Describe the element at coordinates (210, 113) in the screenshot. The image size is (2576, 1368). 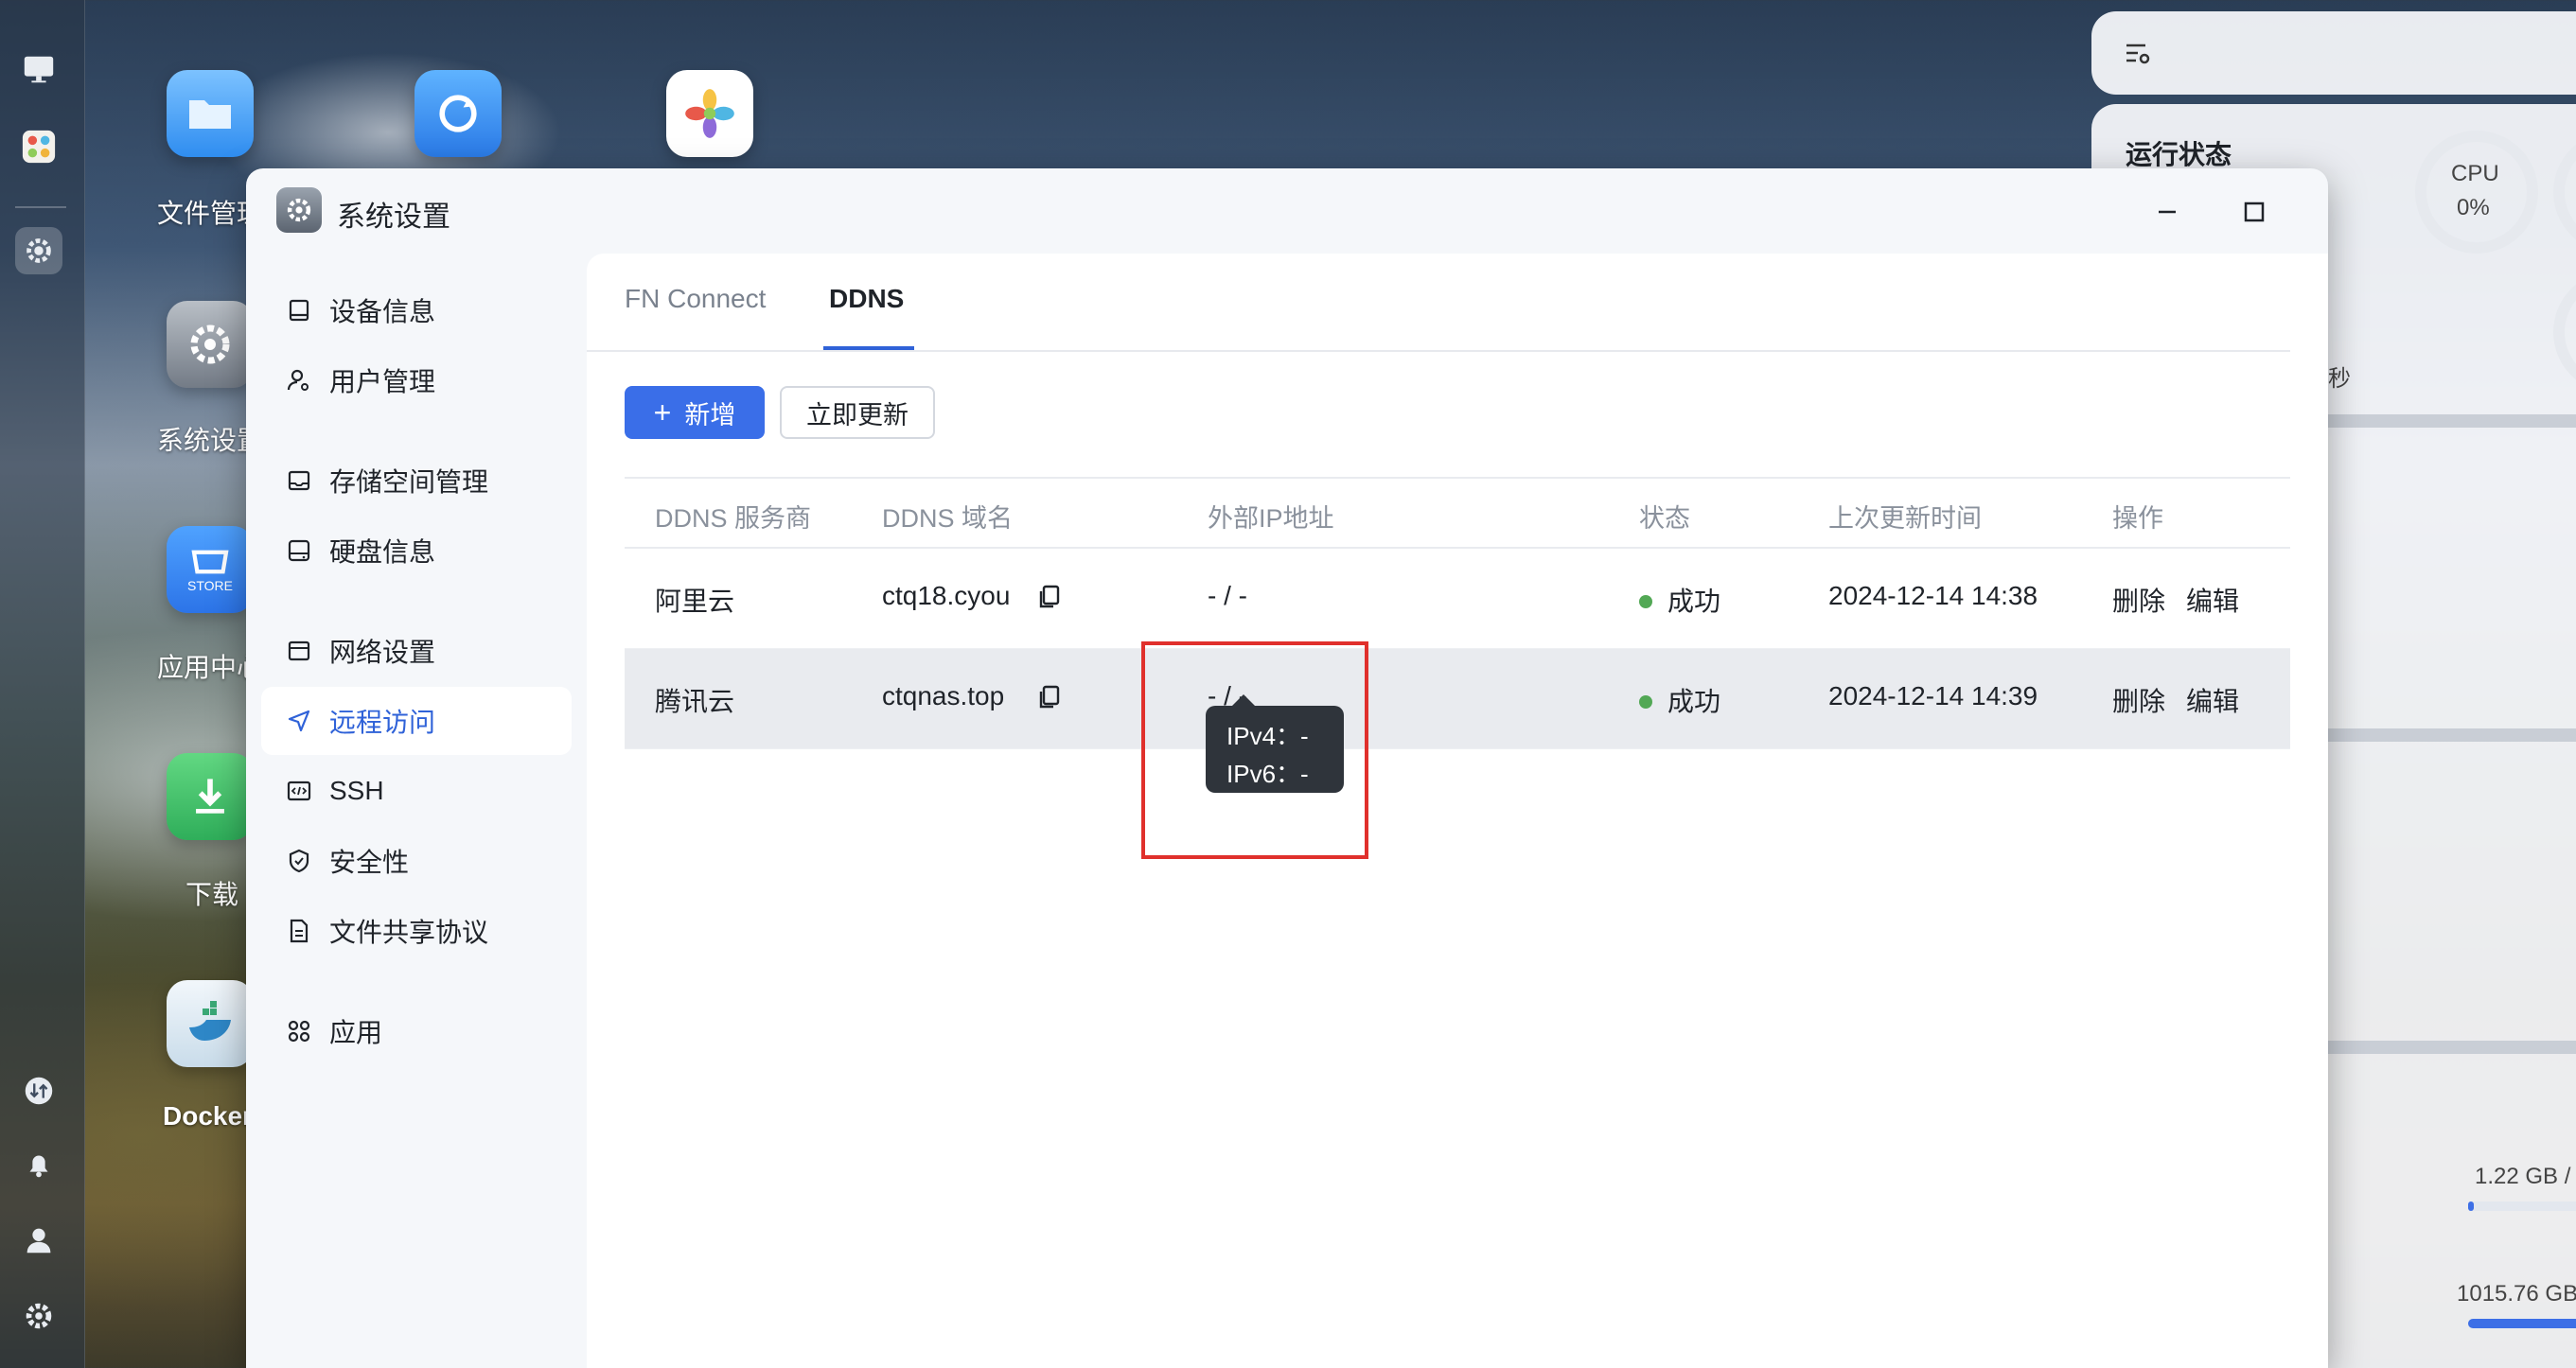
I see `folder-icon` at that location.